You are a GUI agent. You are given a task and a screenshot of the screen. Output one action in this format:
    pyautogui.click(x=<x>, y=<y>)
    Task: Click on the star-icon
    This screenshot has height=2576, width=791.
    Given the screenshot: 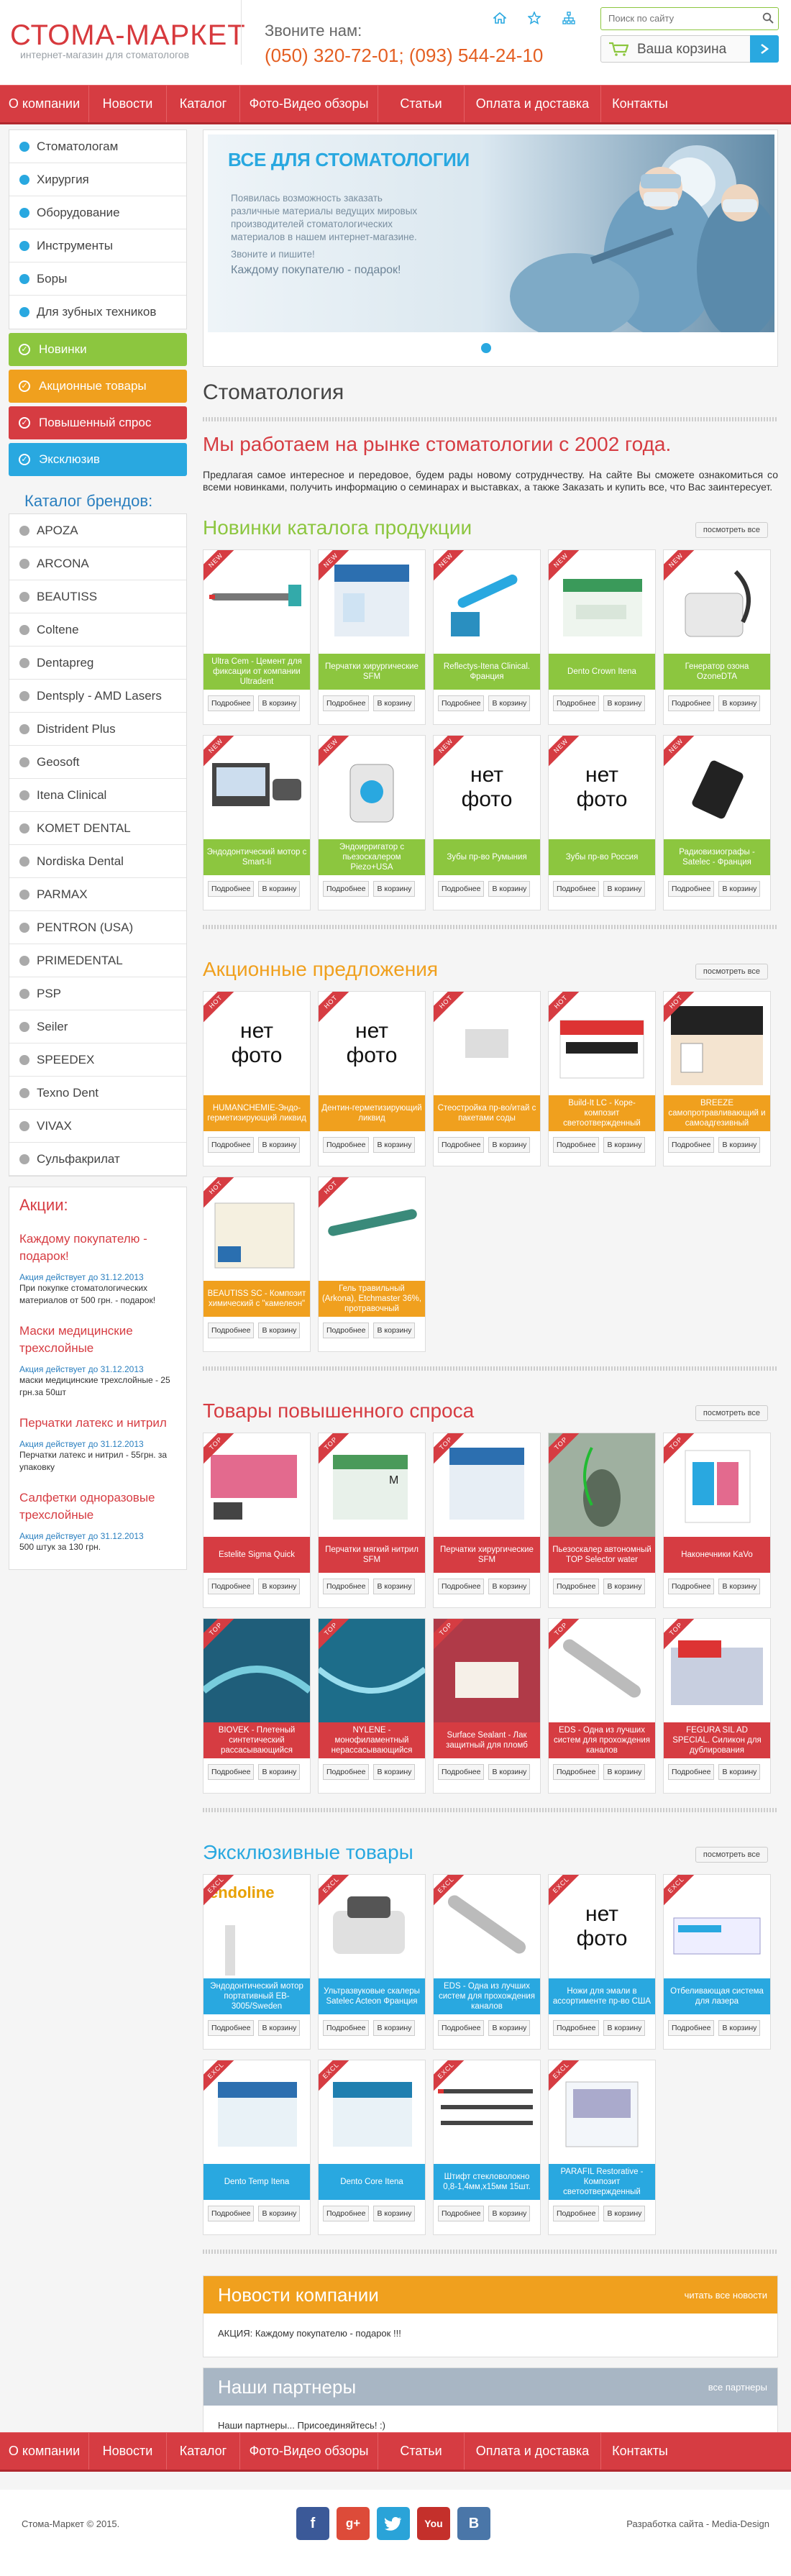 What is the action you would take?
    pyautogui.click(x=534, y=18)
    